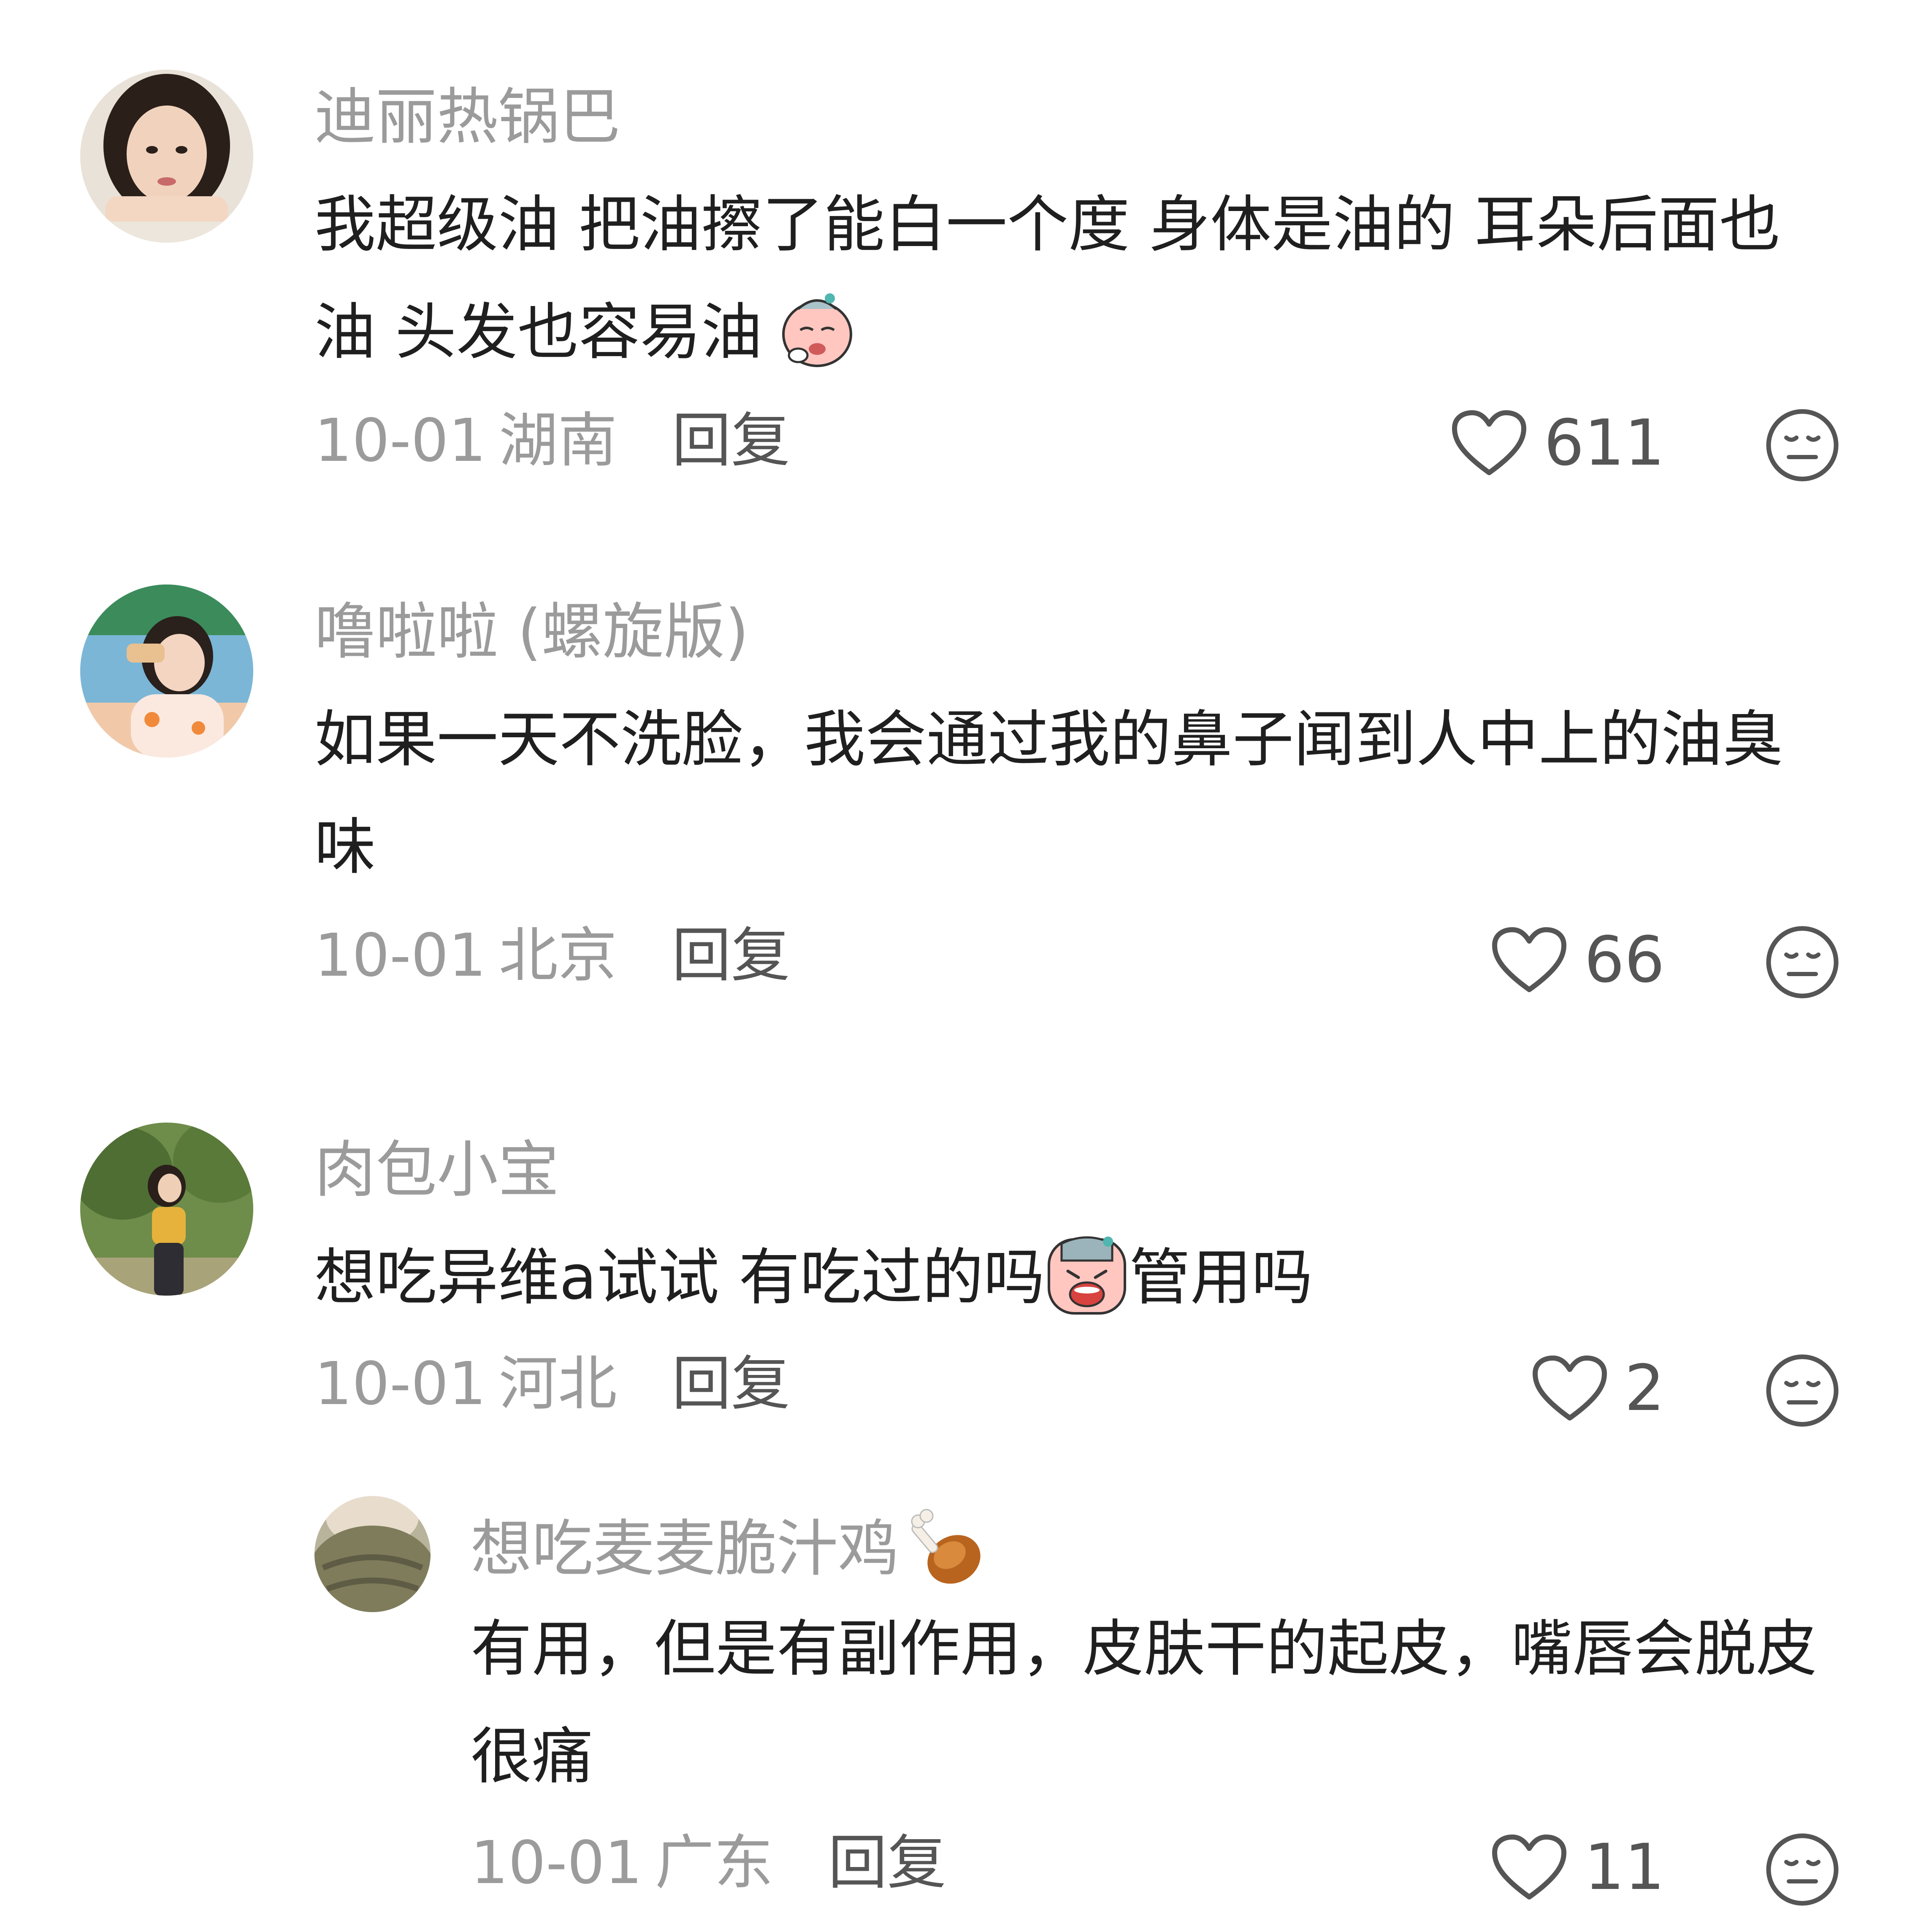 Image resolution: width=1918 pixels, height=1932 pixels. I want to click on comment-body: 有用，但是有副作用，皮肤干的起皮，嘴唇会脱皮很痛, so click(1159, 1702).